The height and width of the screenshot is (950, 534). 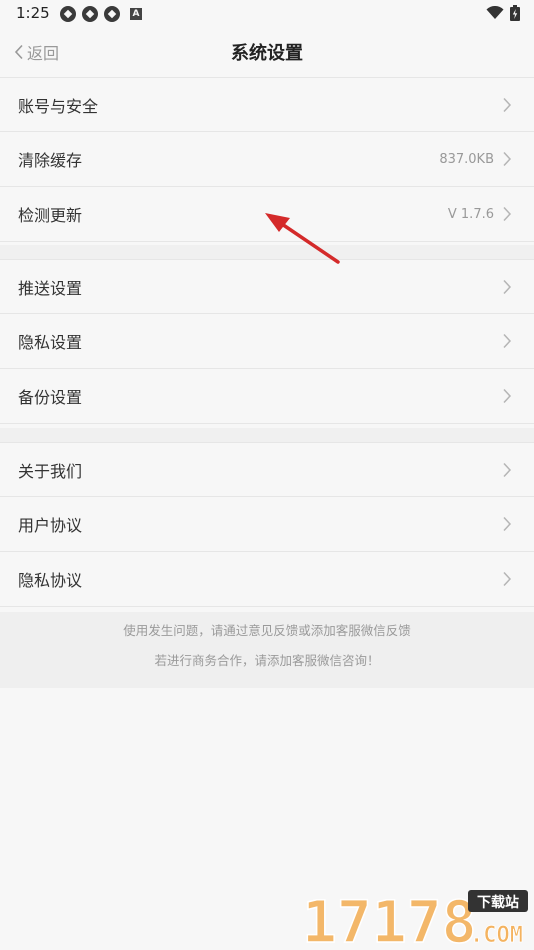 I want to click on settings-item-label: 清除缓存, so click(x=50, y=160).